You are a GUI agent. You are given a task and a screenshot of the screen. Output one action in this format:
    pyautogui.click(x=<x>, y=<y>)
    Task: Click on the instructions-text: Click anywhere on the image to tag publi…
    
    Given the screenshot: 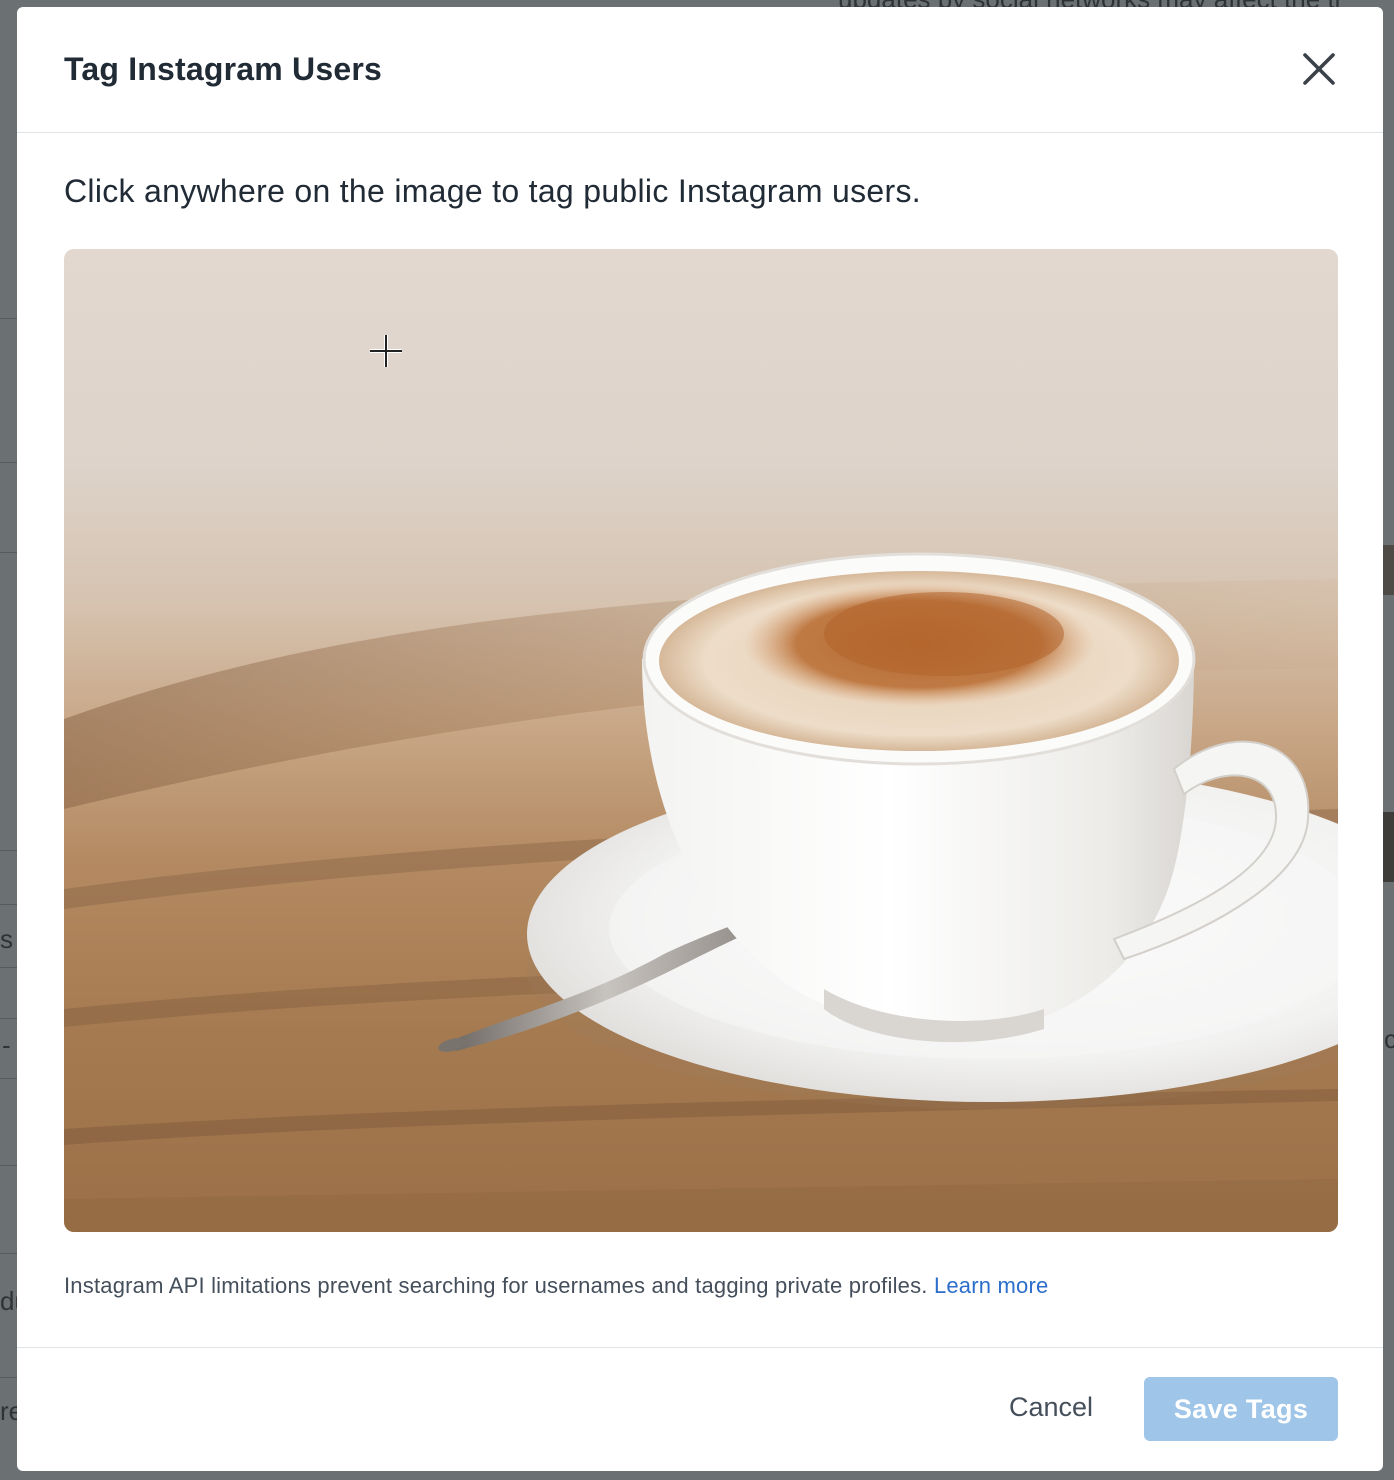 What is the action you would take?
    pyautogui.click(x=492, y=191)
    